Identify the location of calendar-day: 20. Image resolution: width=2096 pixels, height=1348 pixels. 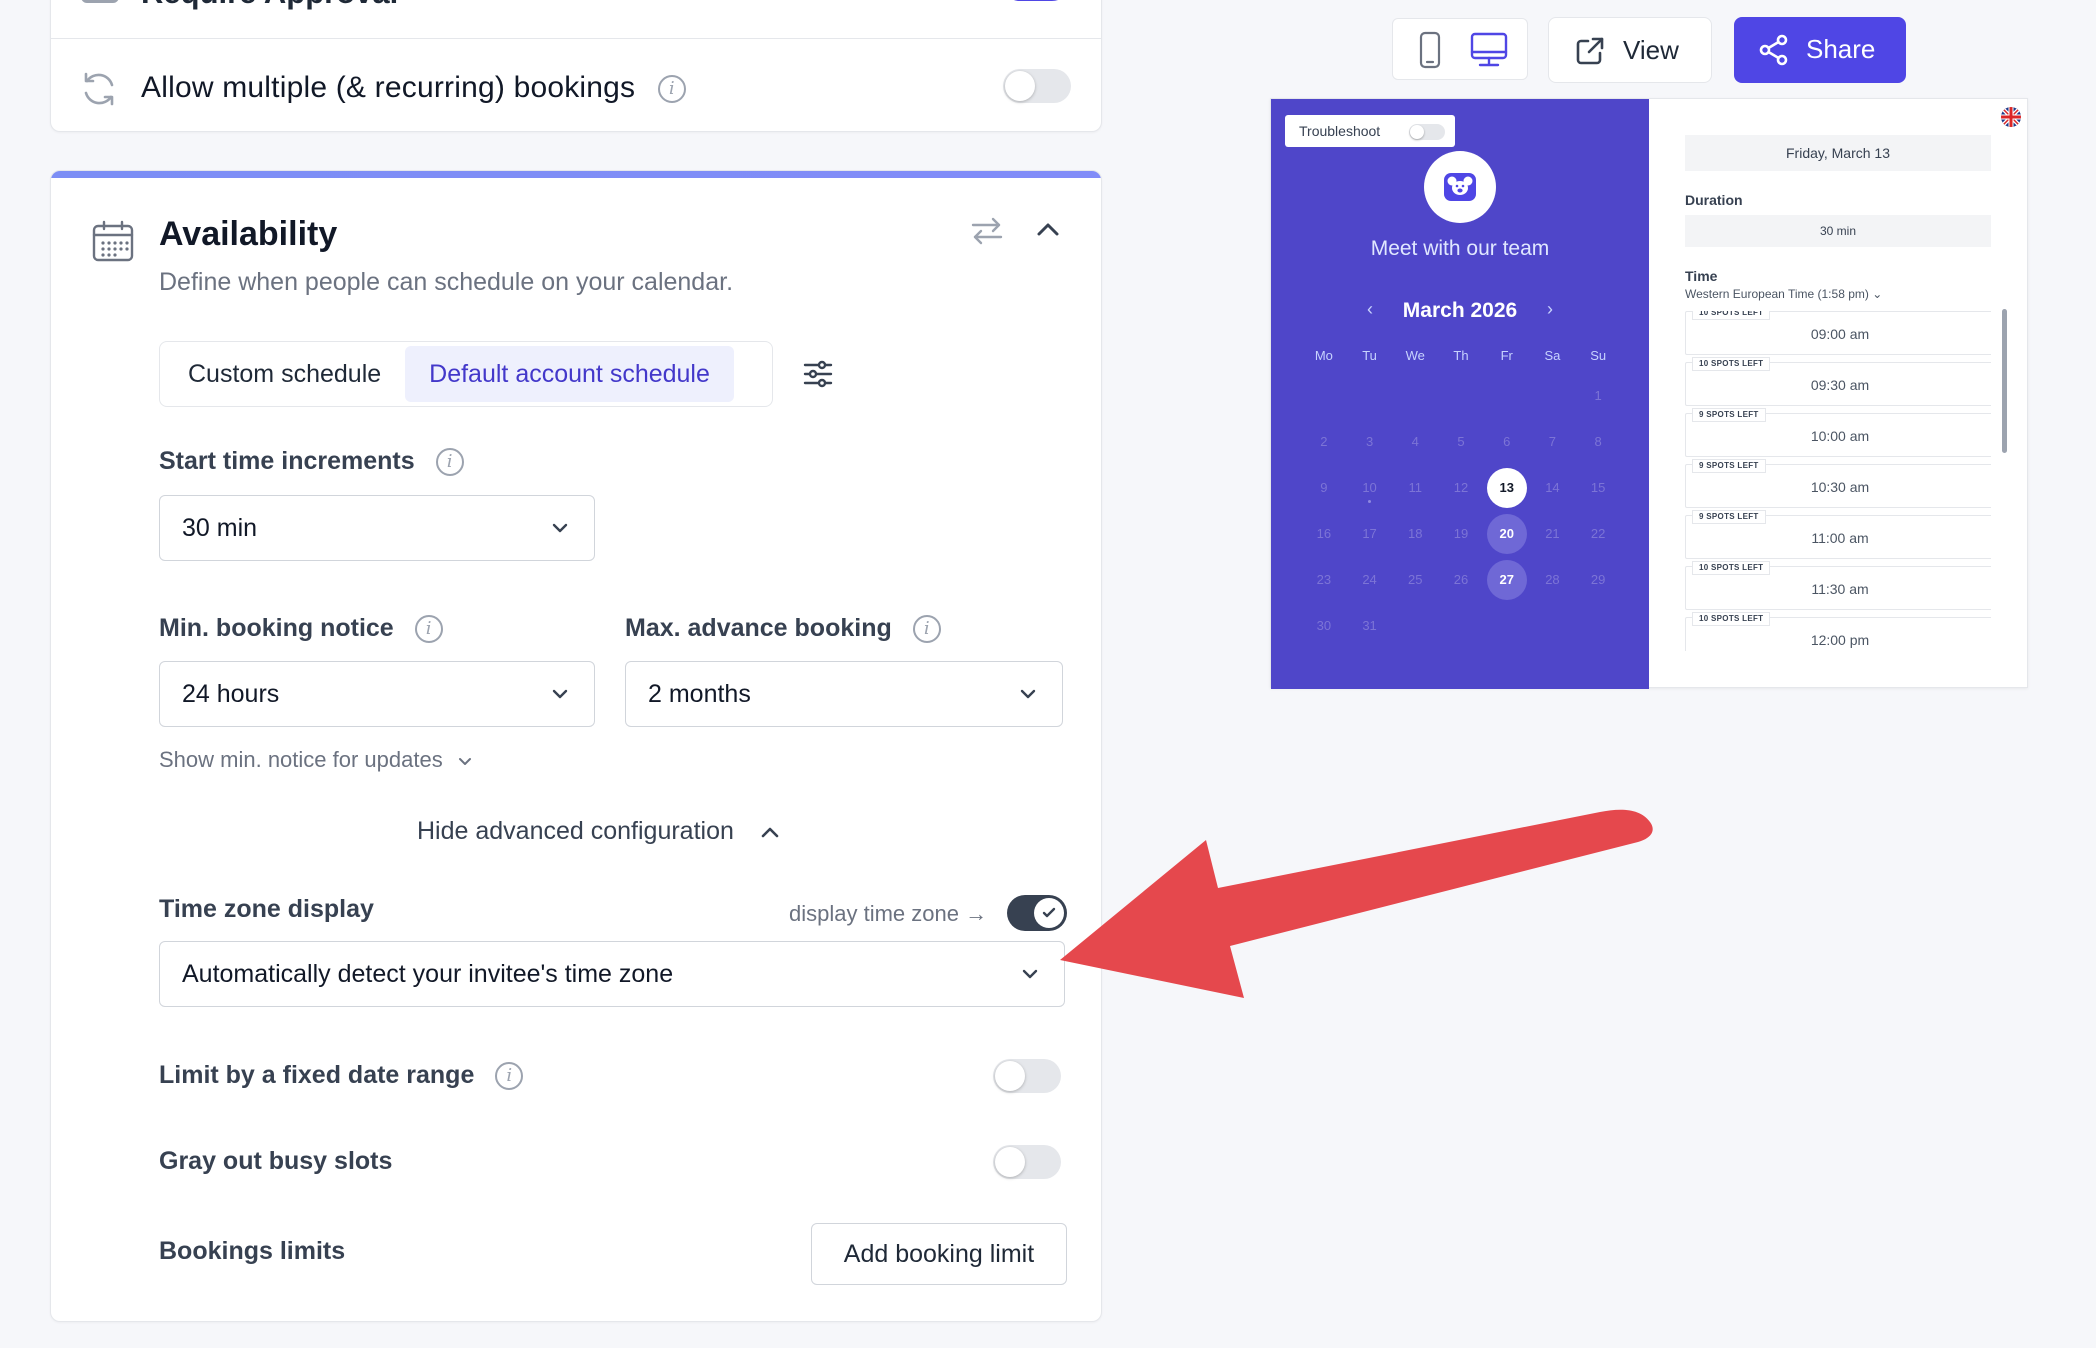
(1507, 534).